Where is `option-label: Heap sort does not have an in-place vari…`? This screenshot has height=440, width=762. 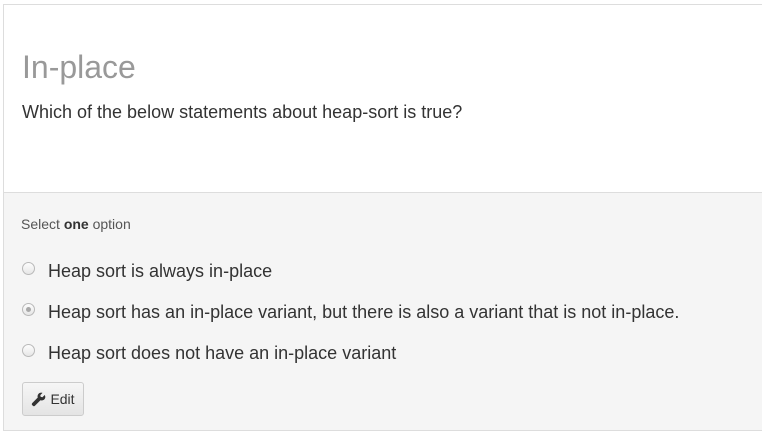
option-label: Heap sort does not have an in-place vari… is located at coordinates (222, 353).